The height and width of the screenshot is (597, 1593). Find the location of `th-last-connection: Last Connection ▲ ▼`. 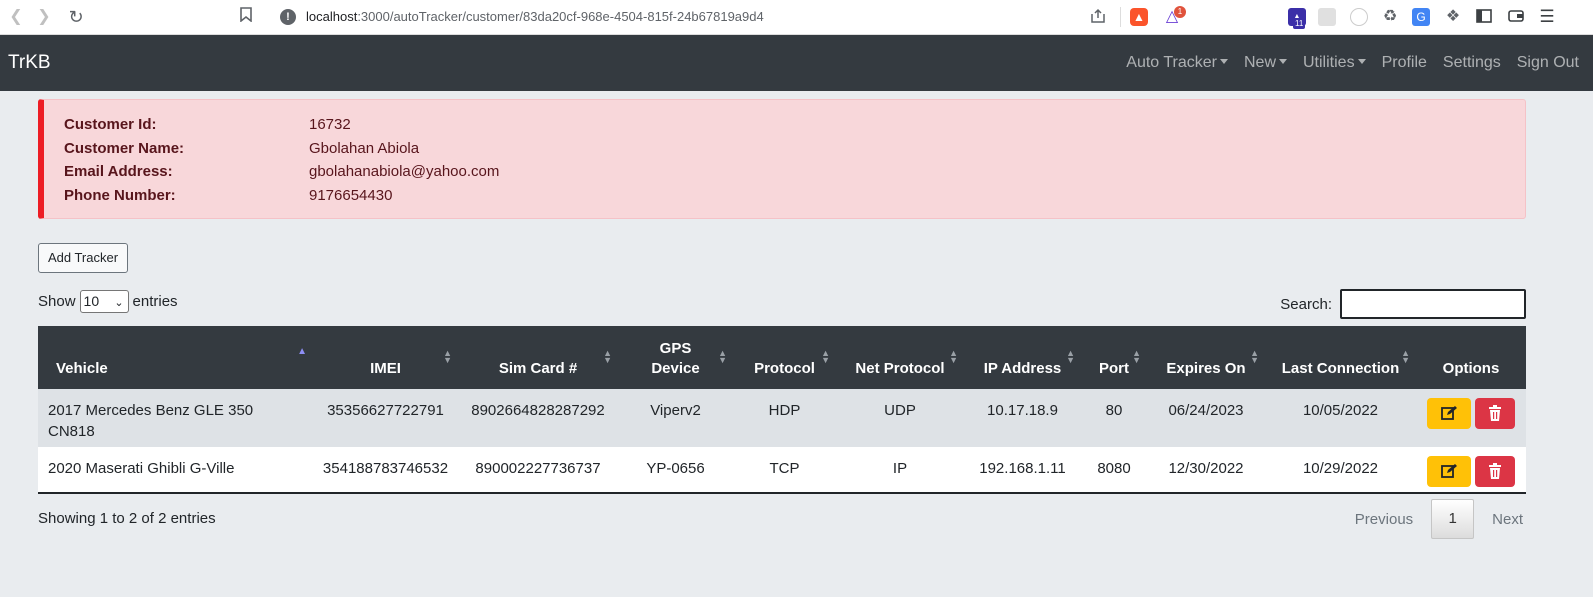

th-last-connection: Last Connection ▲ ▼ is located at coordinates (1340, 357).